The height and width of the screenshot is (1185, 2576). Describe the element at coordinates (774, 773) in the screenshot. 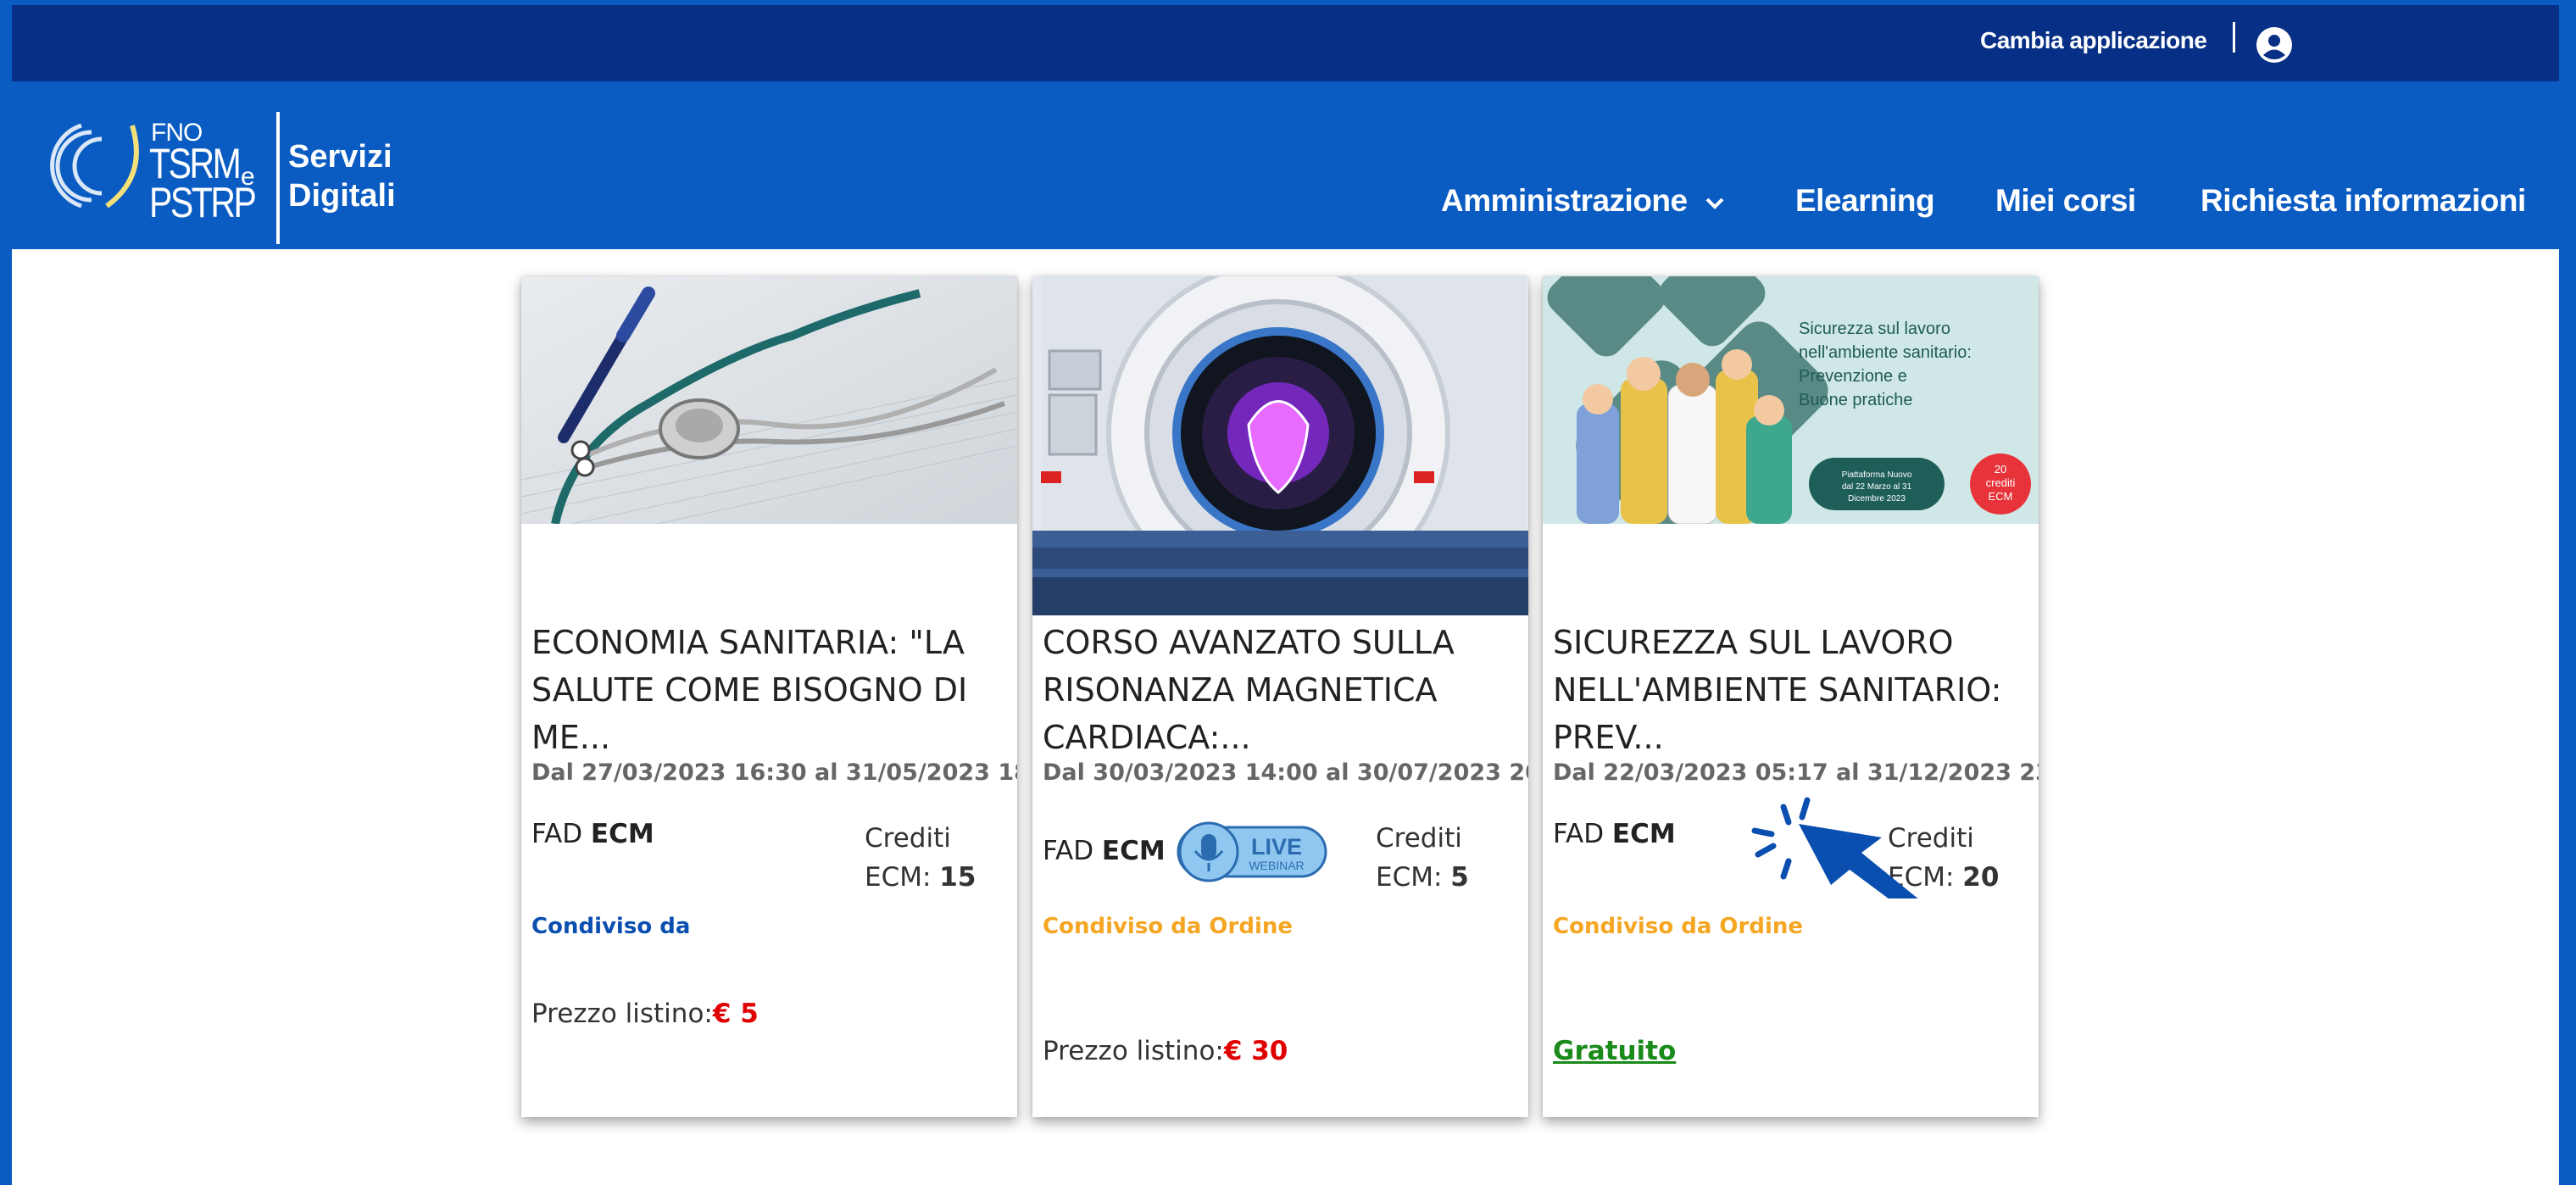

I see `course-dates: Dal 27/03/2023 16:30 al 31/05/2023 18:30` at that location.